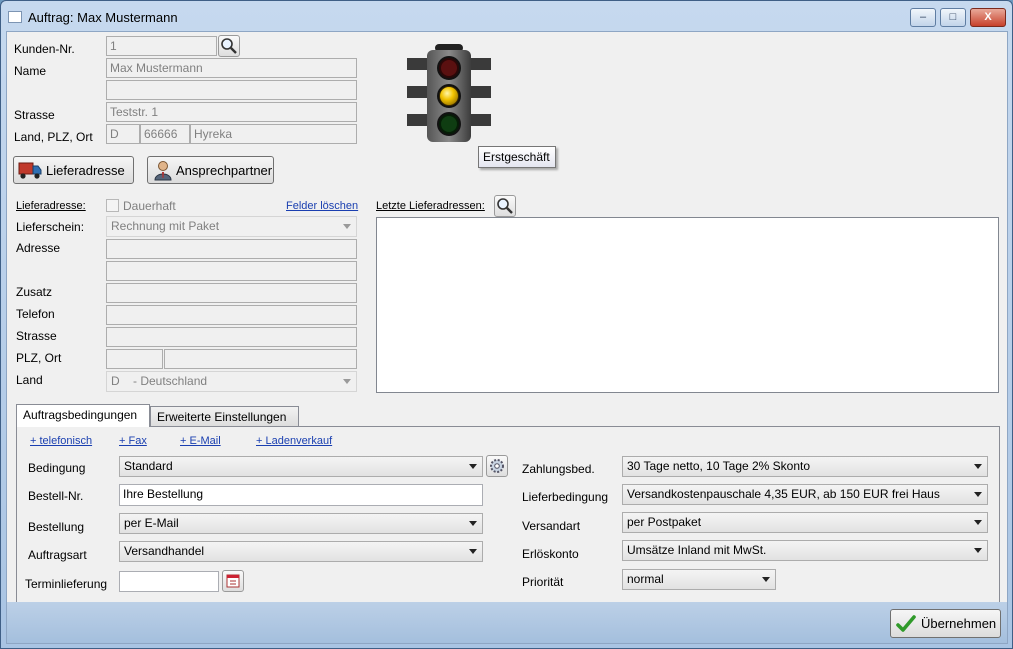  Describe the element at coordinates (123, 134) in the screenshot. I see `land-field: D` at that location.